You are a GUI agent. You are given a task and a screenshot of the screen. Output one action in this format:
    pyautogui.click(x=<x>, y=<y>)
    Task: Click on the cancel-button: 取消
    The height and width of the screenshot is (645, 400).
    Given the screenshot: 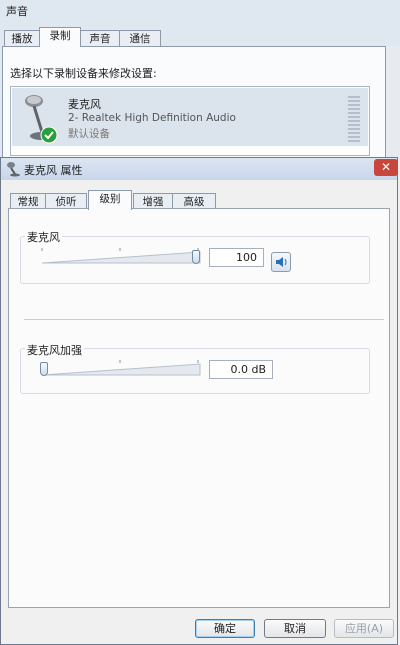 What is the action you would take?
    pyautogui.click(x=295, y=628)
    